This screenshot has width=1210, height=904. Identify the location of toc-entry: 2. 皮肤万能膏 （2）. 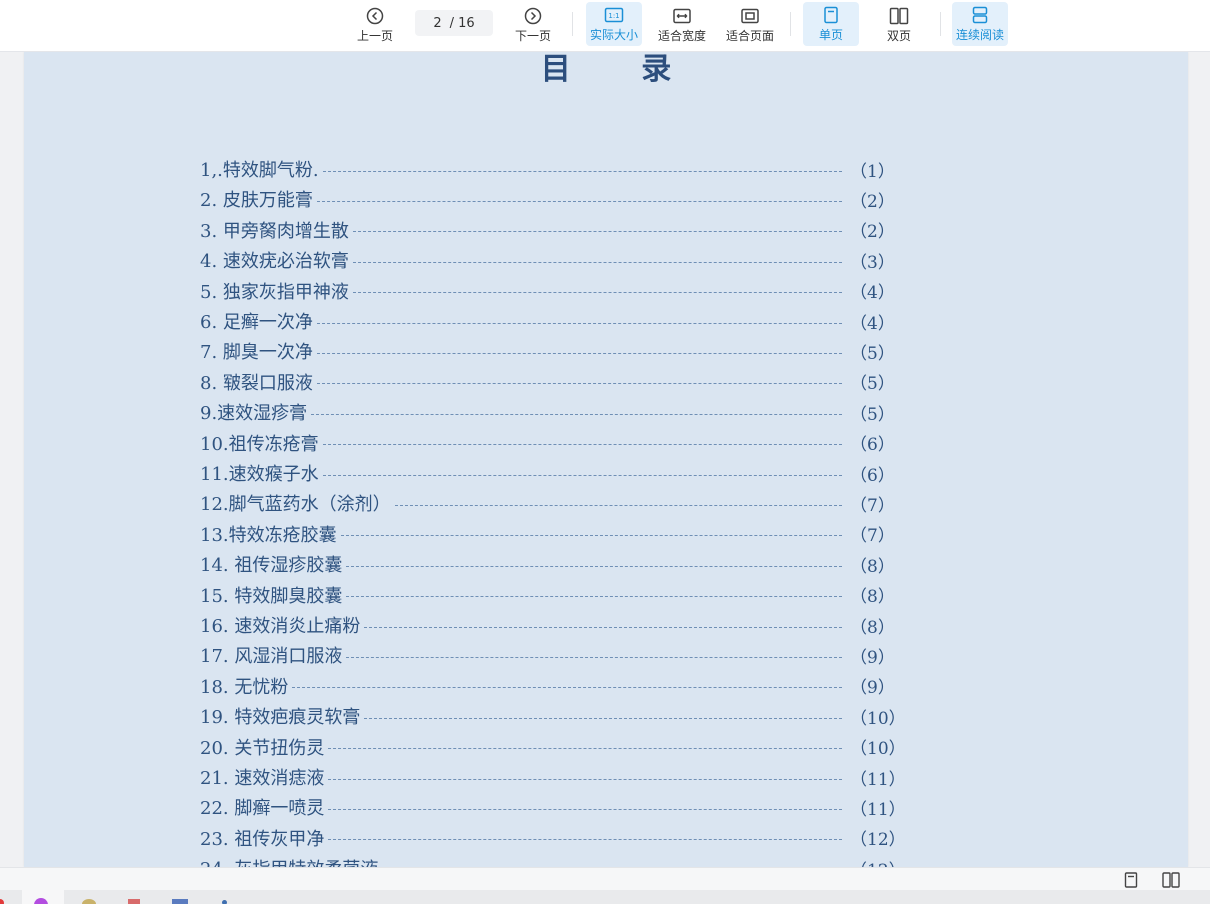
(550, 199).